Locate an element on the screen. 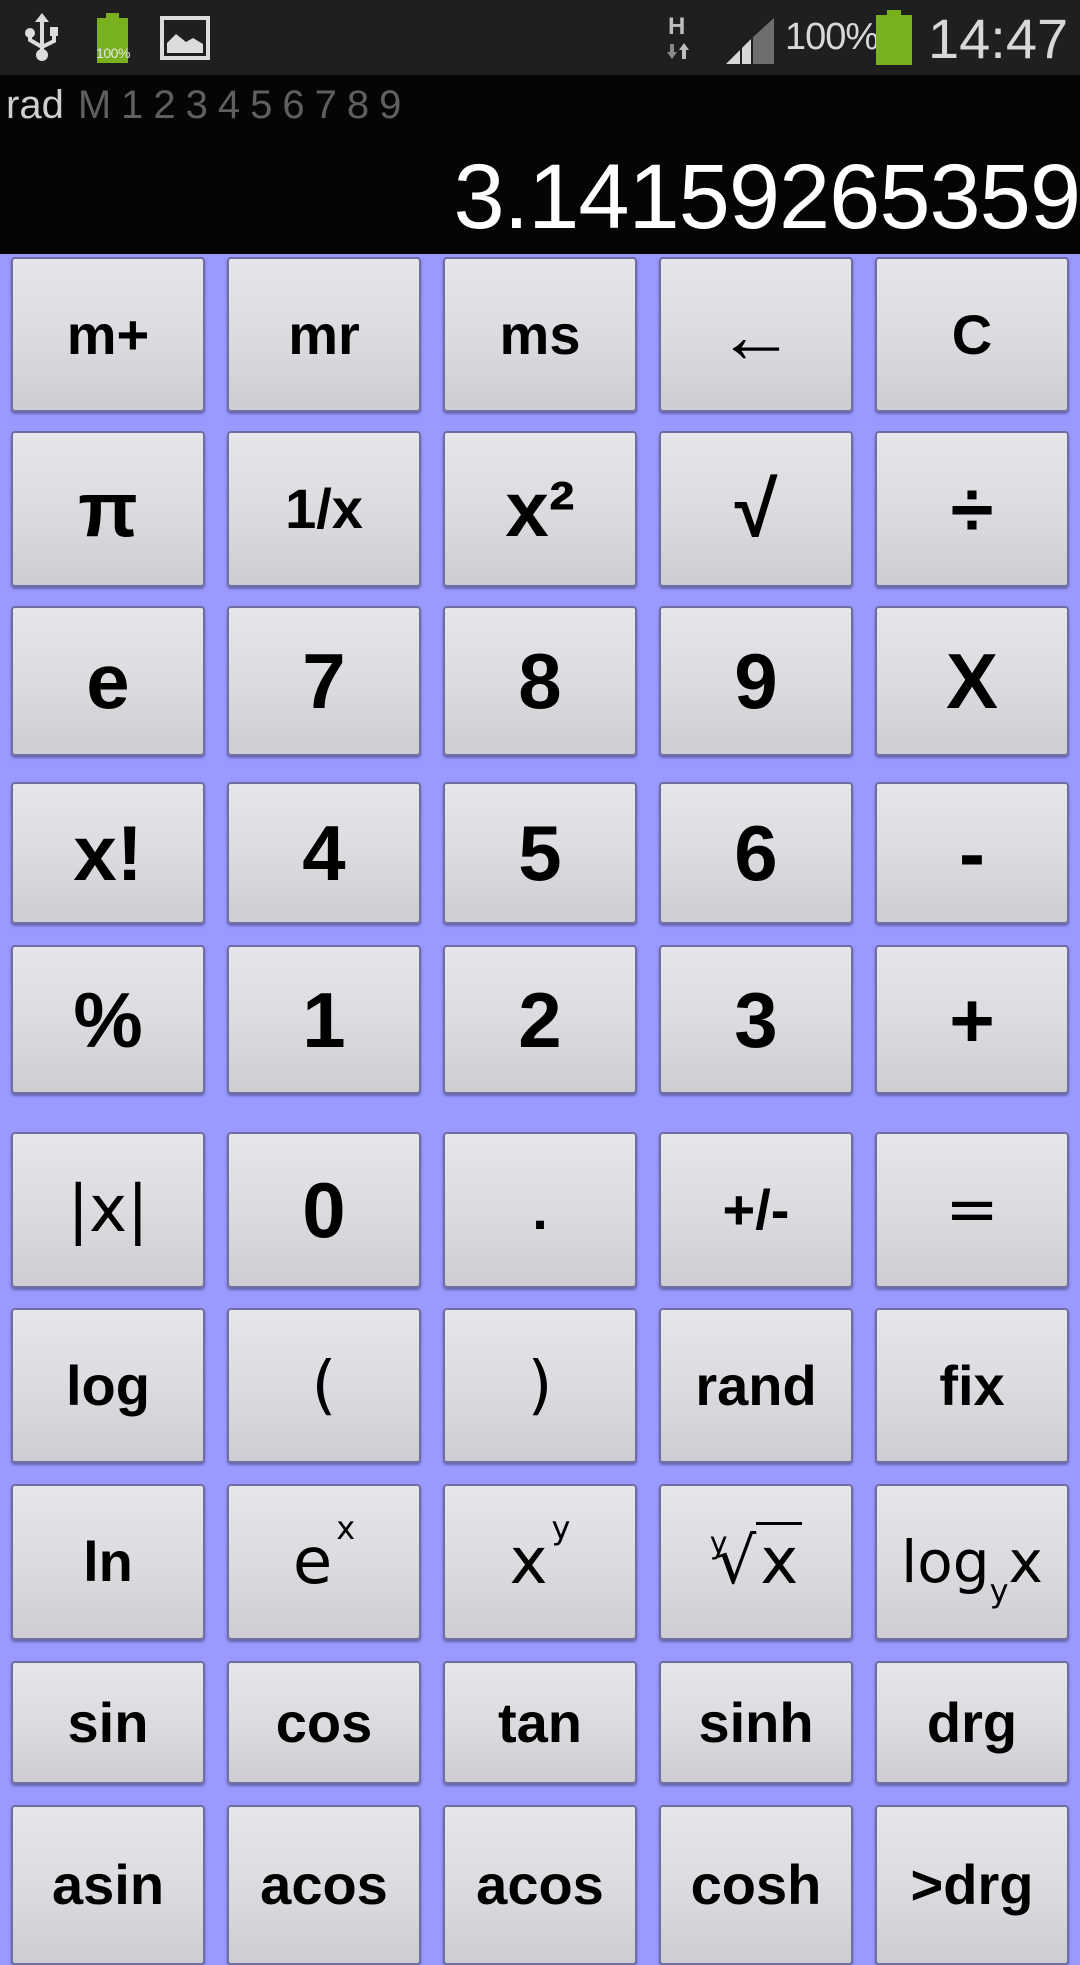  key-subtract: - is located at coordinates (972, 853).